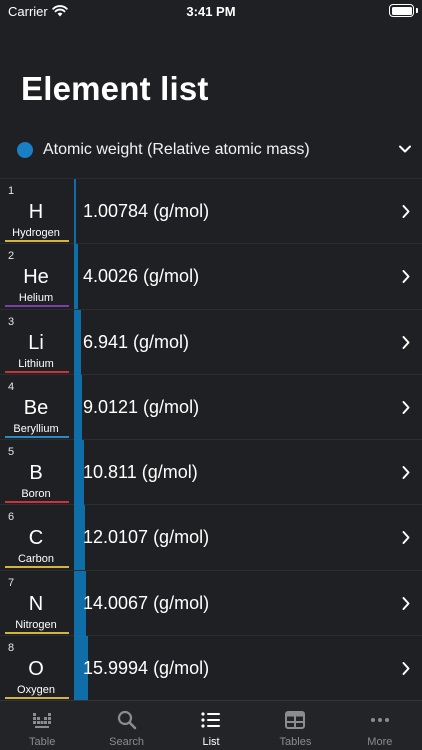  I want to click on tab-list: List, so click(211, 725).